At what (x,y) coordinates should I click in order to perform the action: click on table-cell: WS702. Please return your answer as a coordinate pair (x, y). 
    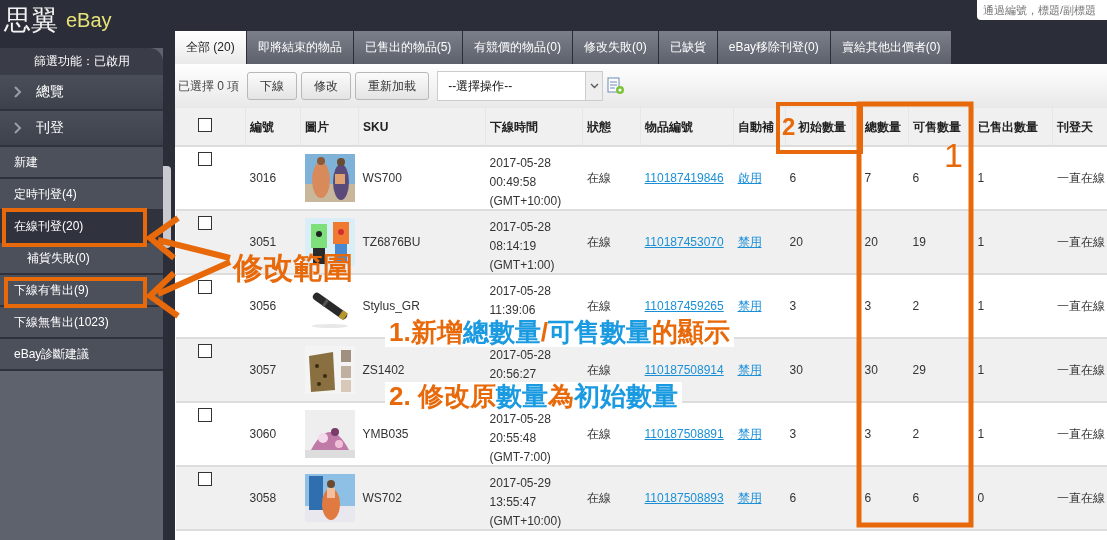
    Looking at the image, I should click on (382, 498).